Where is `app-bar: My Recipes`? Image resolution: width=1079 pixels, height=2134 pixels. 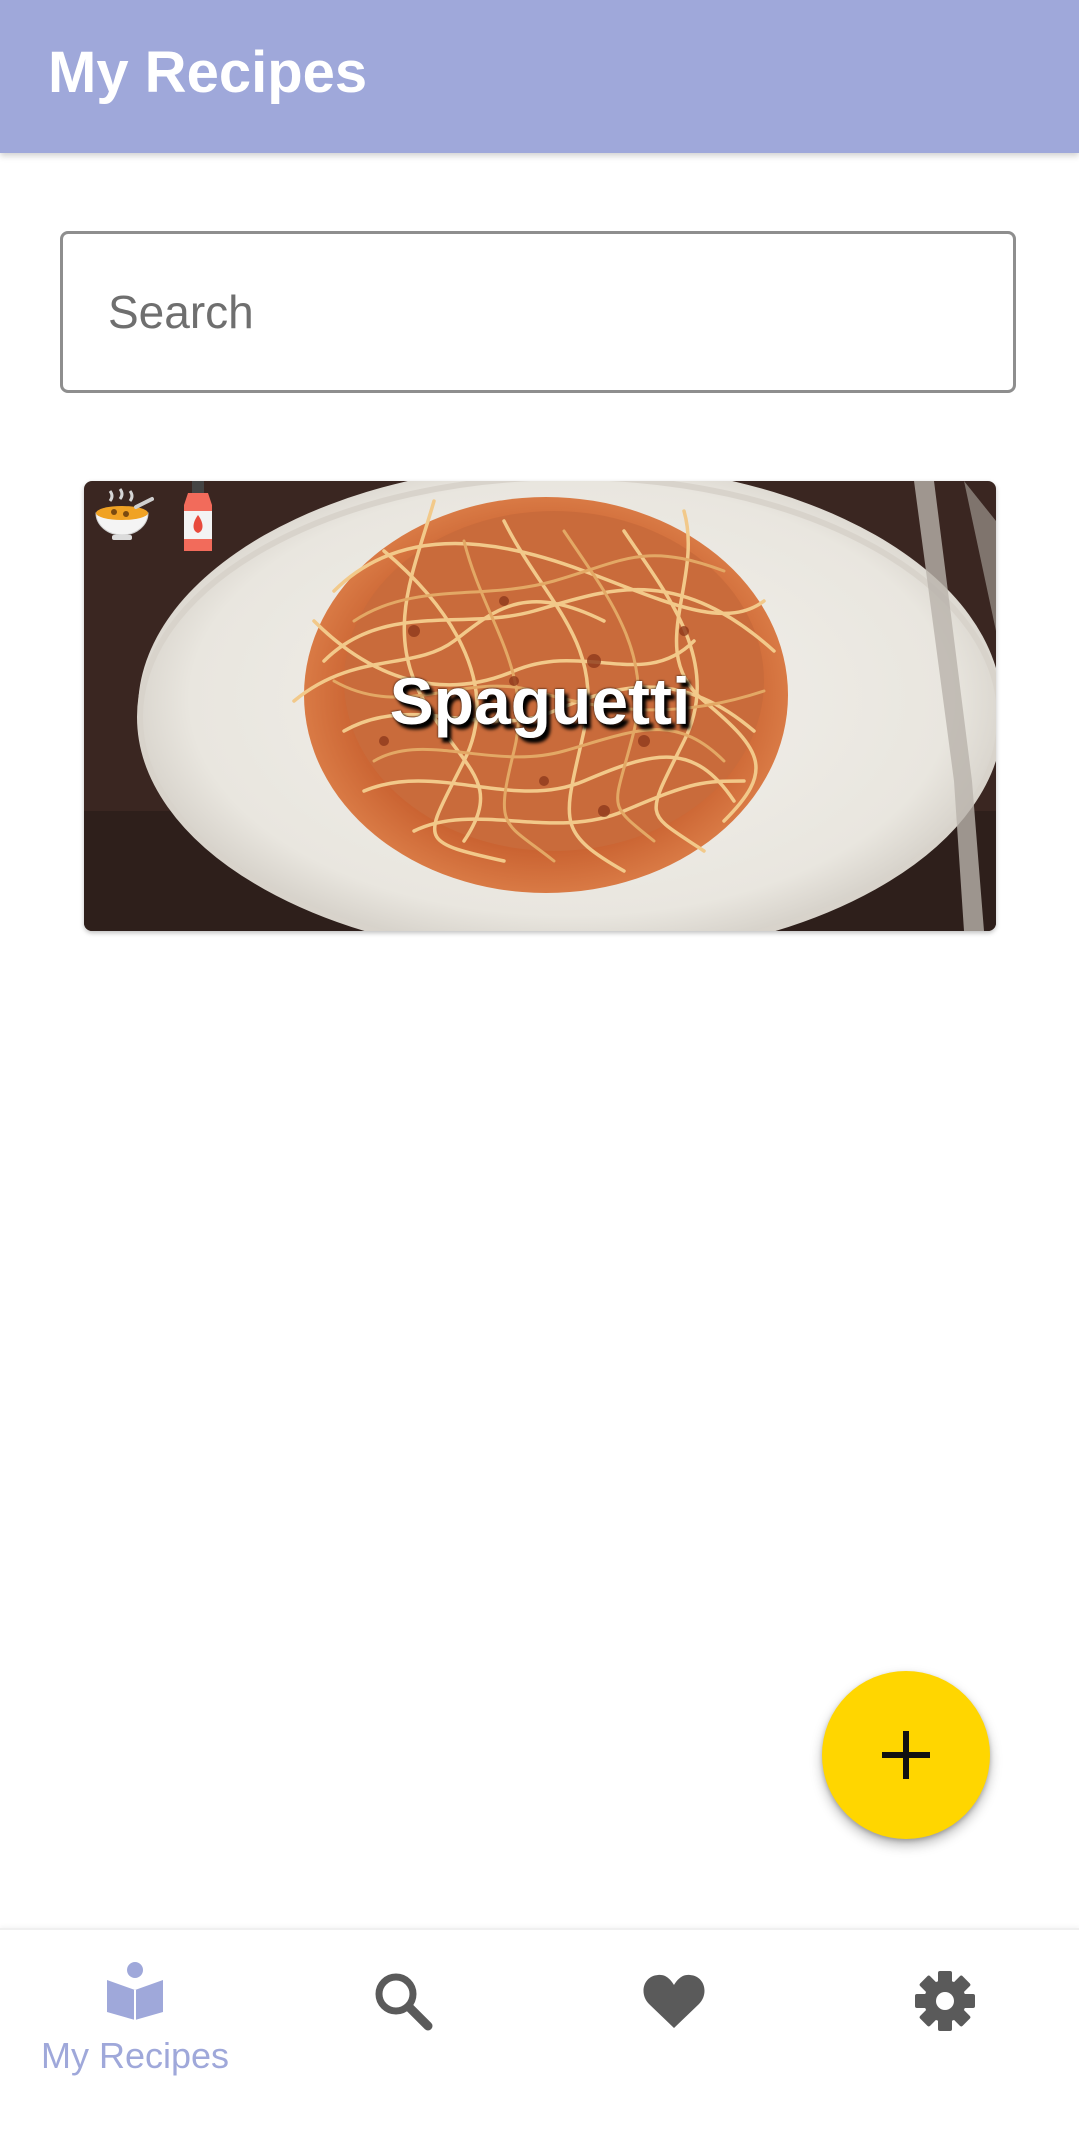 app-bar: My Recipes is located at coordinates (539, 76).